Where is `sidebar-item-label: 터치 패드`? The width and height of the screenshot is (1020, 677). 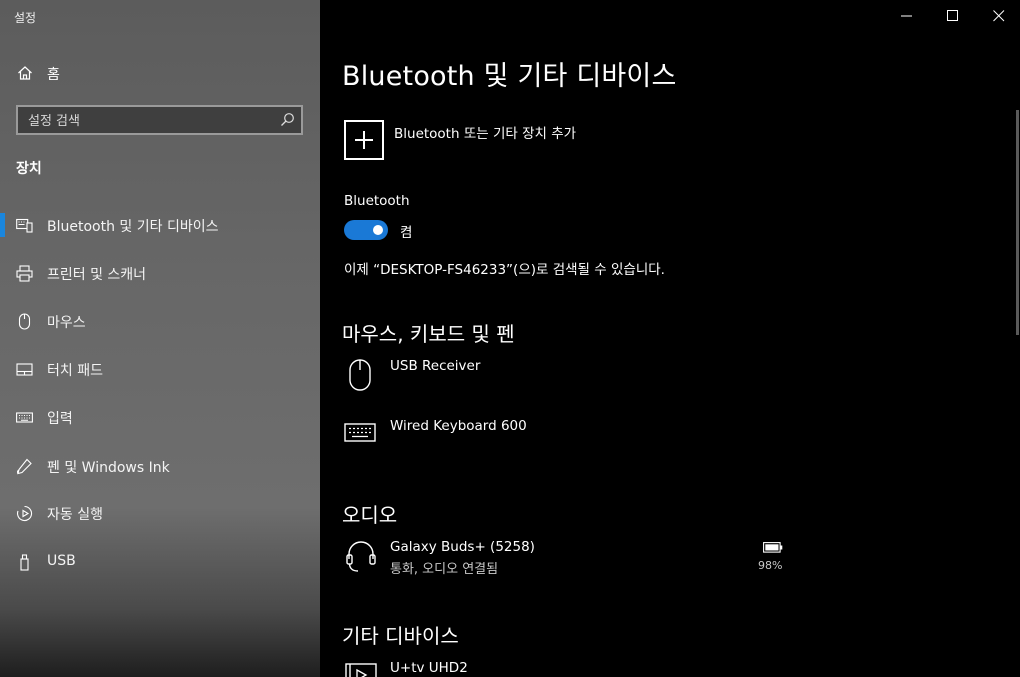 sidebar-item-label: 터치 패드 is located at coordinates (75, 371).